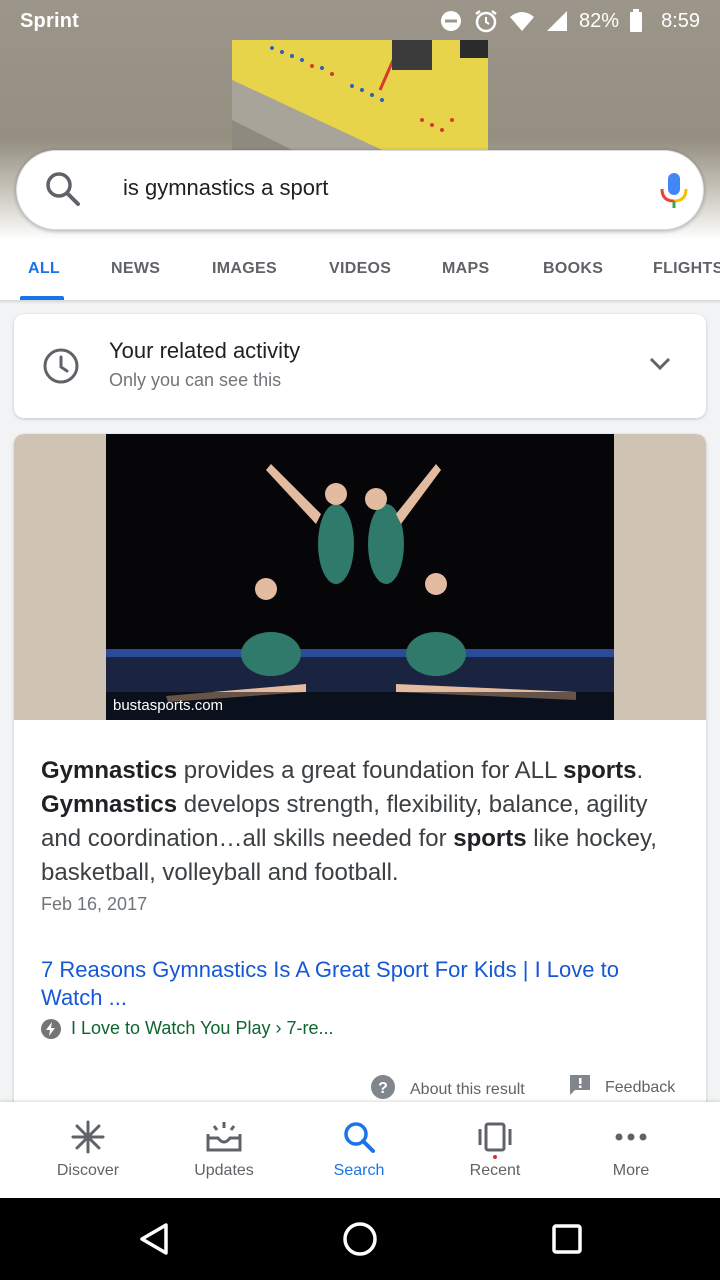 The width and height of the screenshot is (720, 1280). I want to click on help-icon: ?, so click(383, 1089).